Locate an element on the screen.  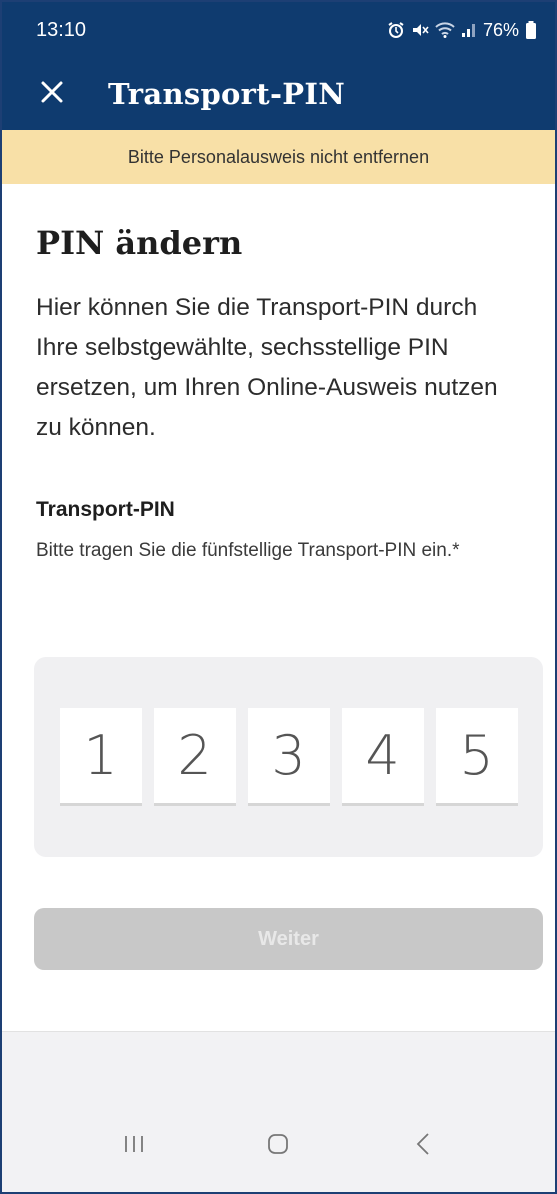
close-icon is located at coordinates (52, 94).